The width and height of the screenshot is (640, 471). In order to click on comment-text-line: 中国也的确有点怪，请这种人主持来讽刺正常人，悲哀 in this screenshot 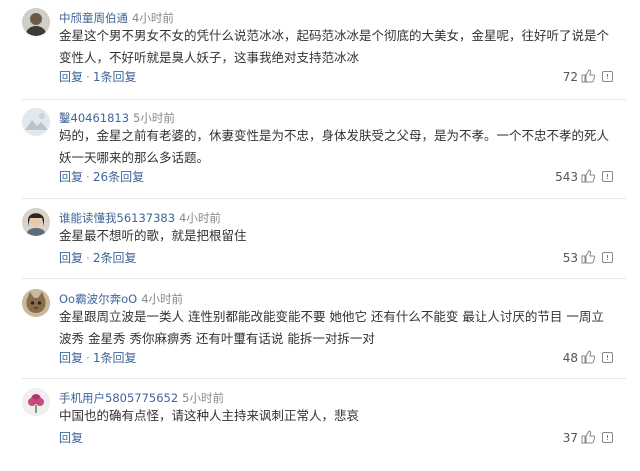, I will do `click(209, 415)`.